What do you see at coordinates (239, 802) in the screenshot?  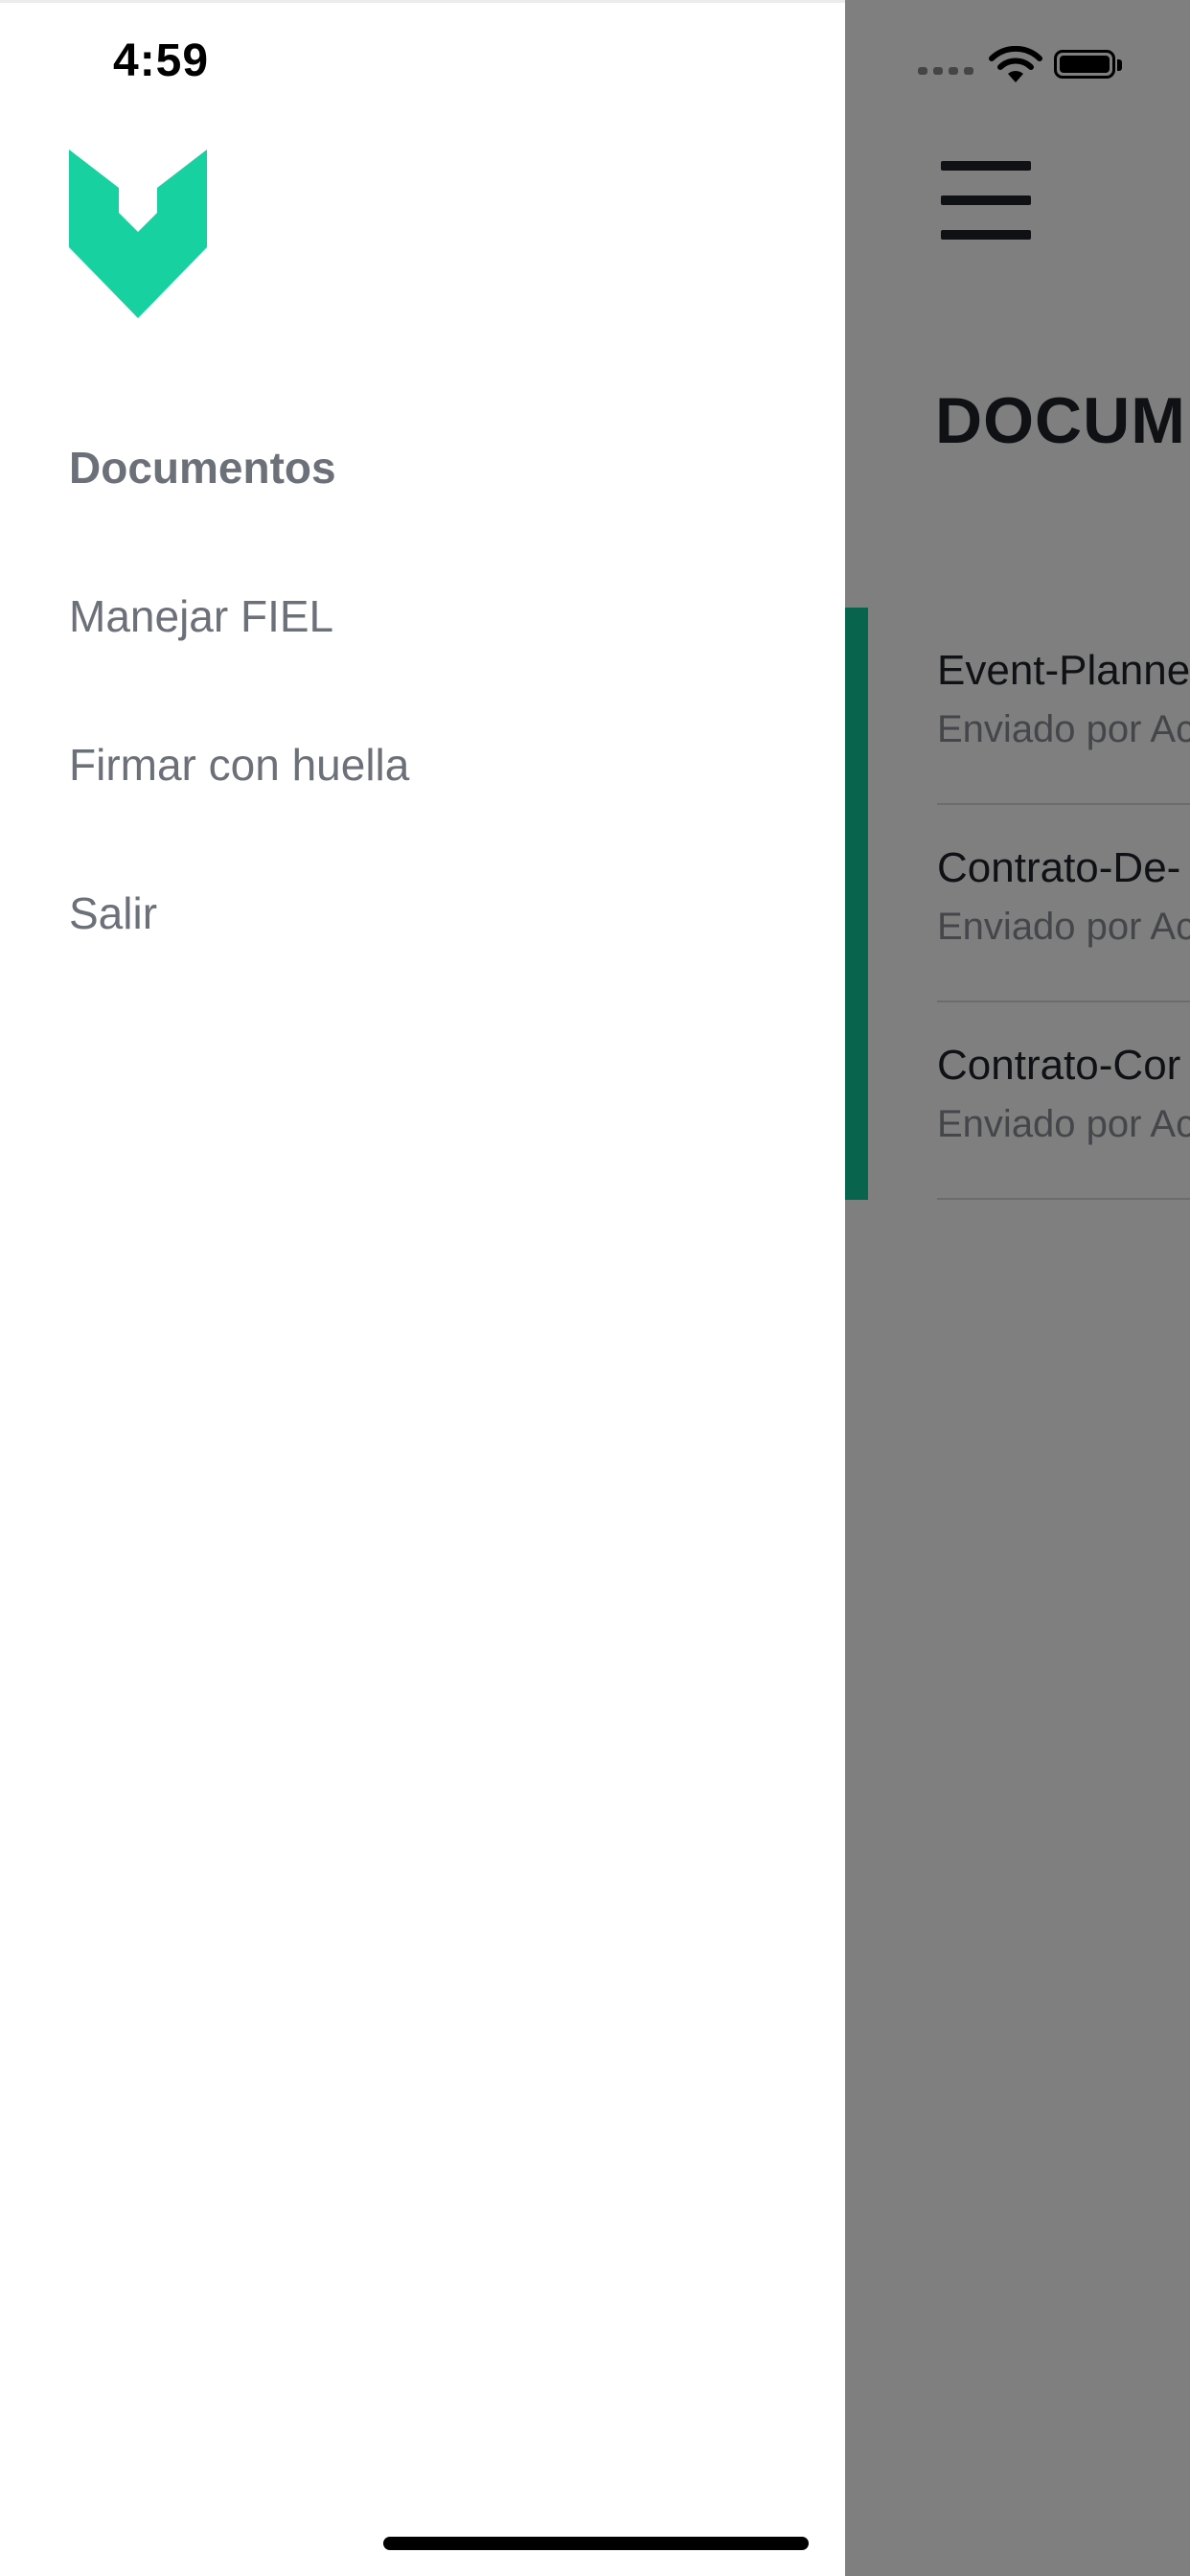 I see `menu-item-firmar-con-huella: Firmar con huella` at bounding box center [239, 802].